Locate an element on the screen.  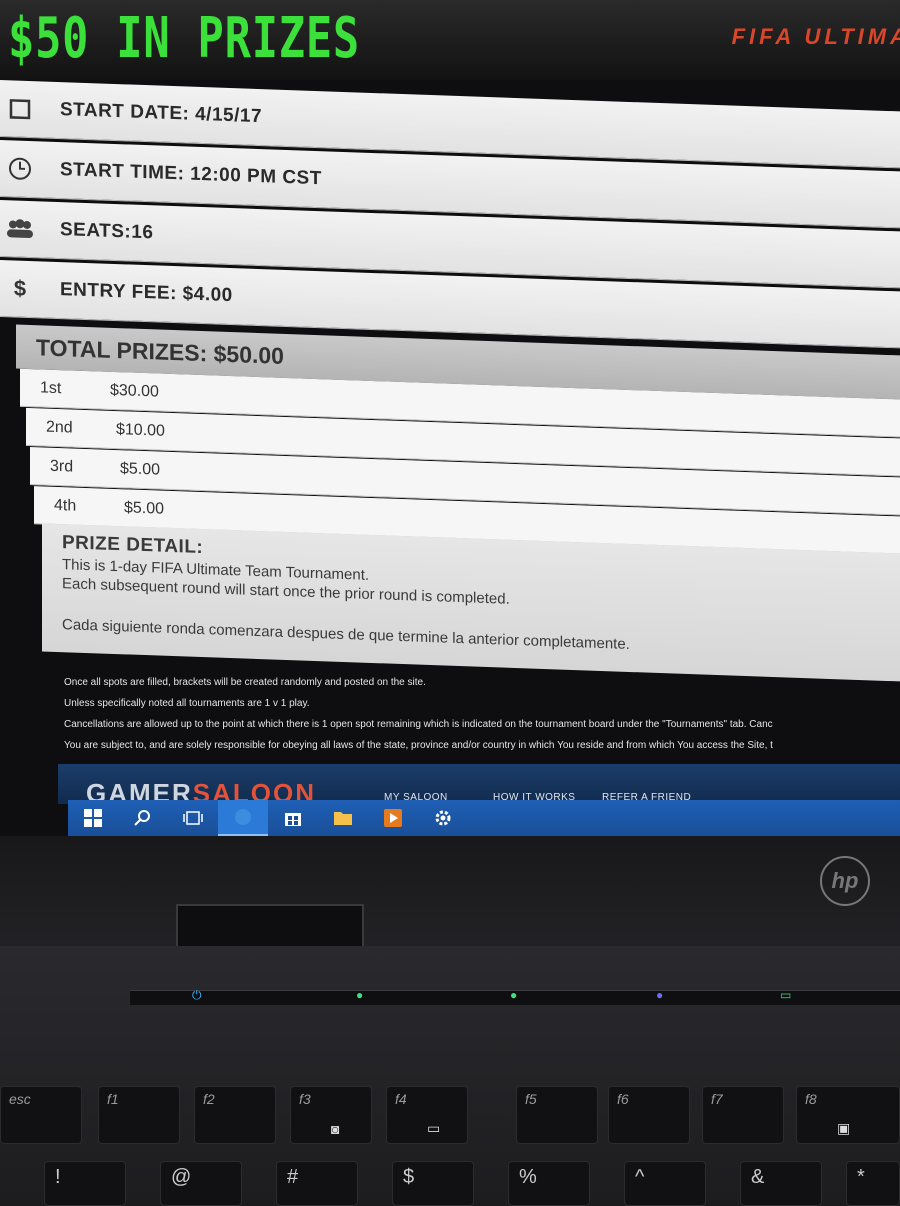
key-7: & is located at coordinates (781, 1183).